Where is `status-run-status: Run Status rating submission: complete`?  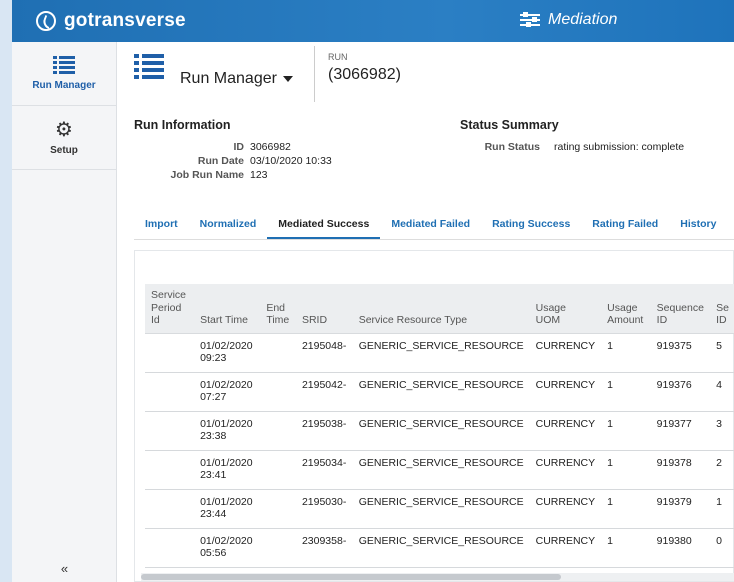 status-run-status: Run Status rating submission: complete is located at coordinates (572, 147).